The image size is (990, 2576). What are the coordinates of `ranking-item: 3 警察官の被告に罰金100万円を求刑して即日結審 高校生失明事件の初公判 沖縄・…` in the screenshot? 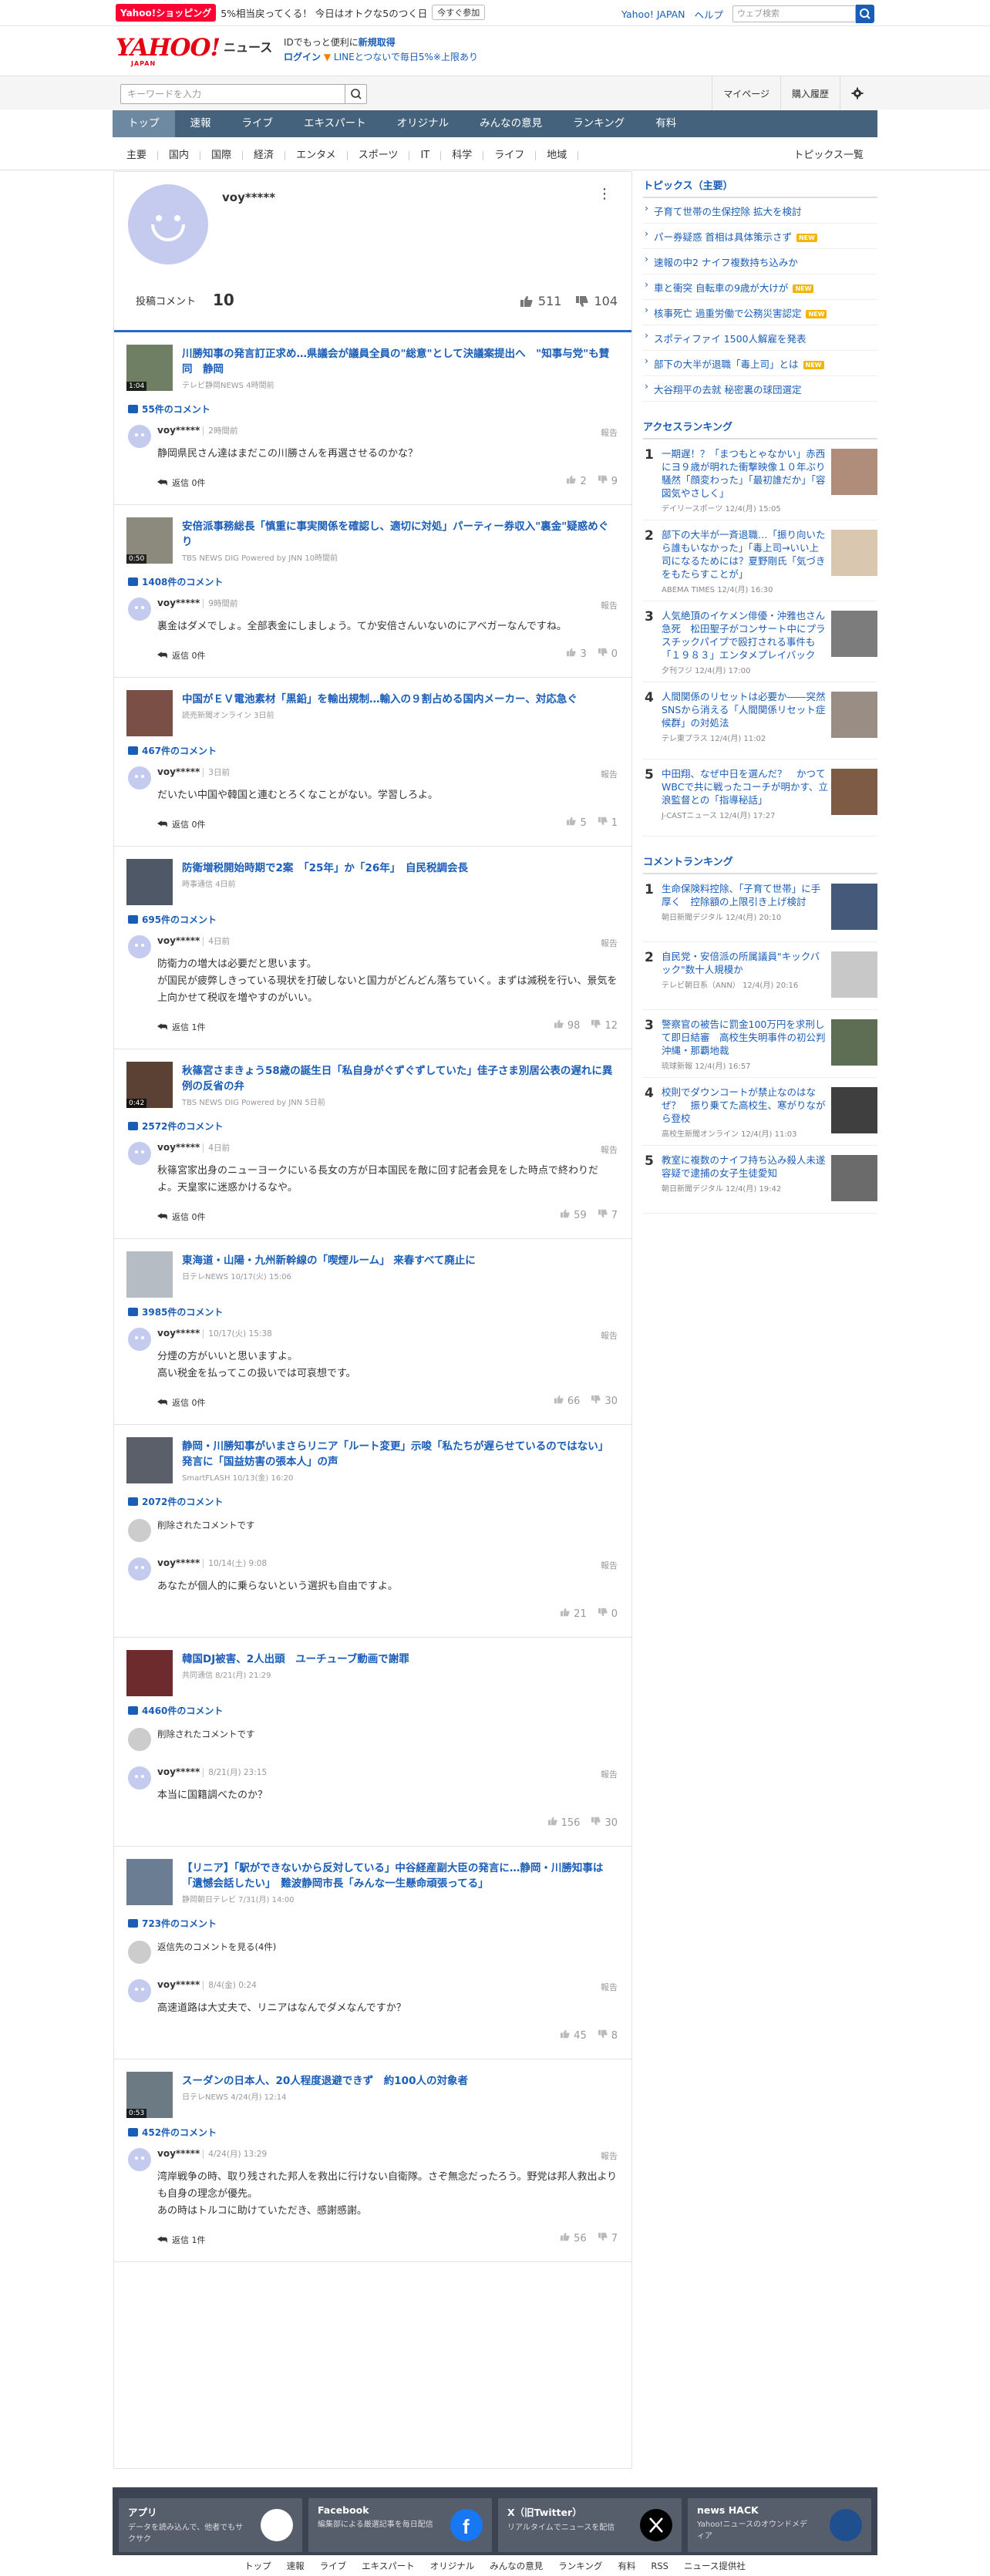 It's located at (760, 1044).